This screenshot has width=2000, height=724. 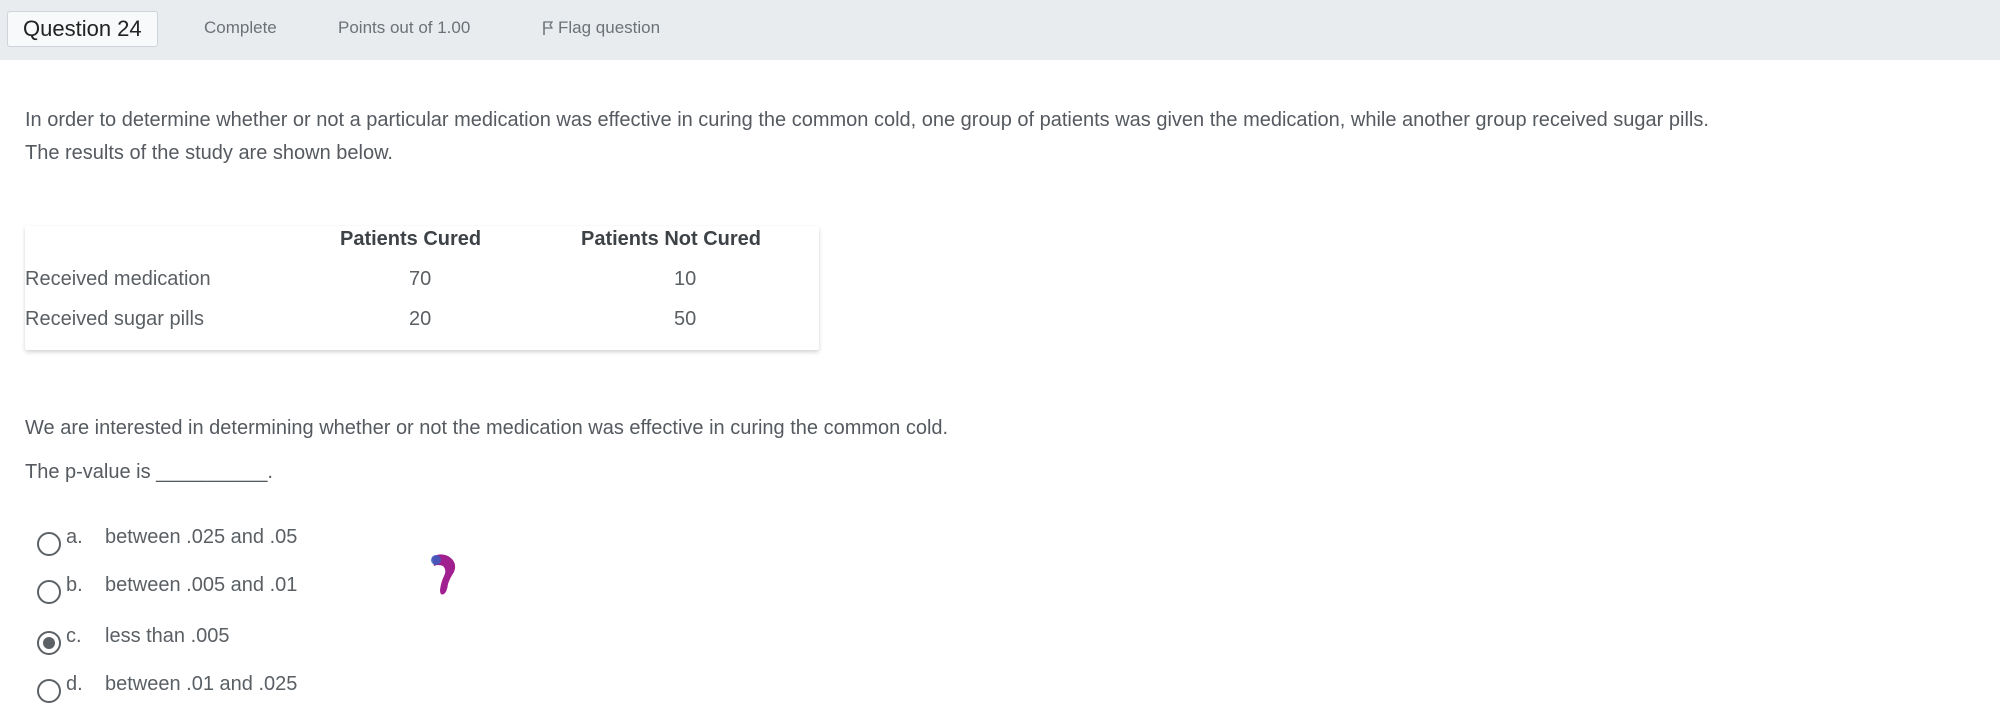 I want to click on flag-question-link: Flag question, so click(x=601, y=28).